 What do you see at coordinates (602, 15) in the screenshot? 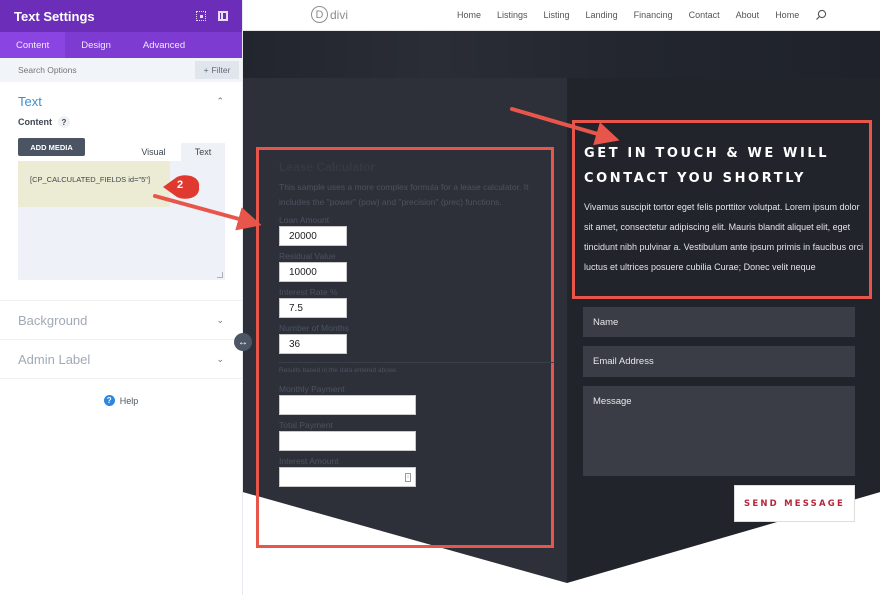
I see `nav-item-landing: Landing` at bounding box center [602, 15].